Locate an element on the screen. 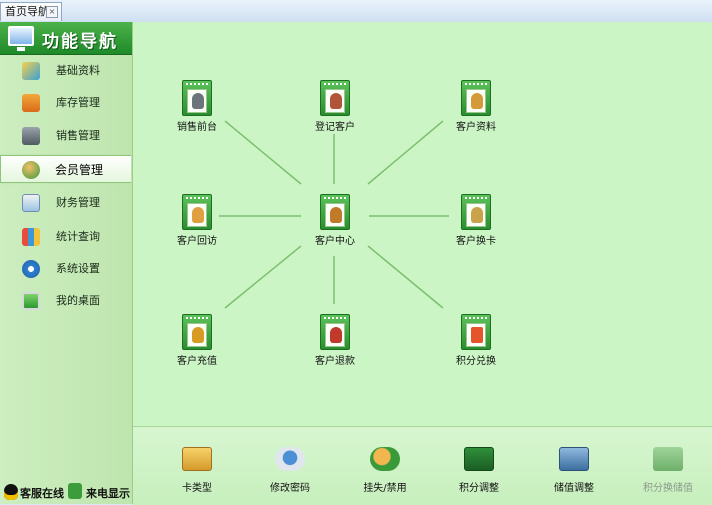  sidebar-item-desktop: 我的桌面 is located at coordinates (65, 301).